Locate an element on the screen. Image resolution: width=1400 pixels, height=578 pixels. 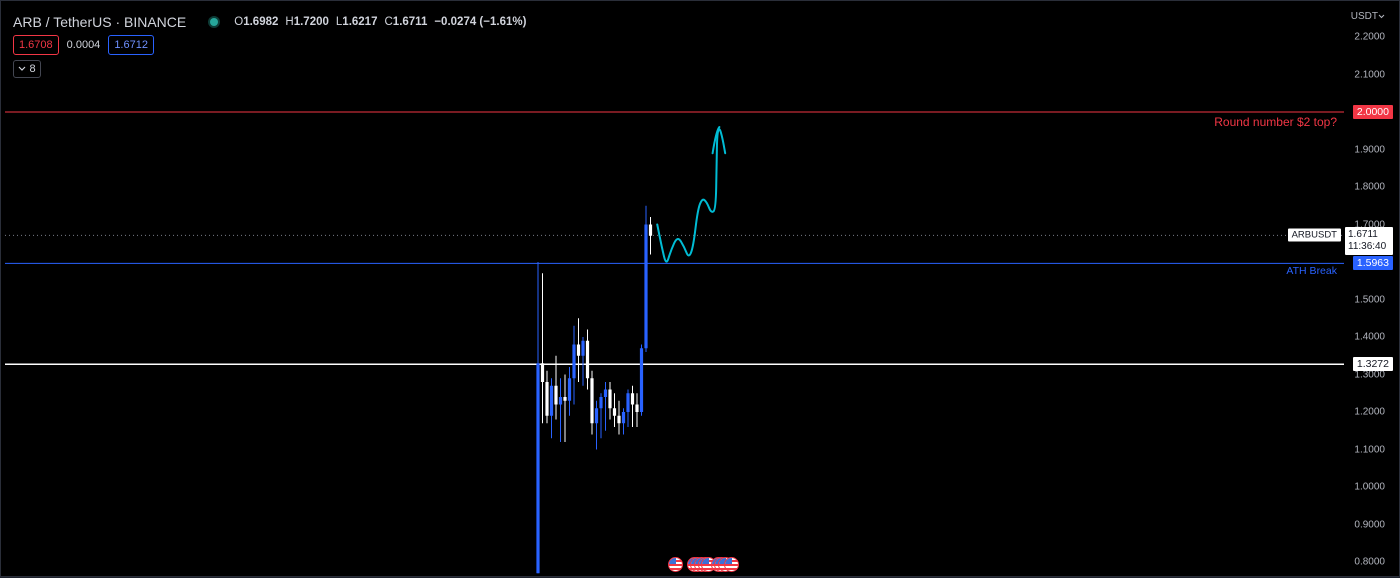
last-price-box: 1.6711 11:36:40 is located at coordinates (1369, 241).